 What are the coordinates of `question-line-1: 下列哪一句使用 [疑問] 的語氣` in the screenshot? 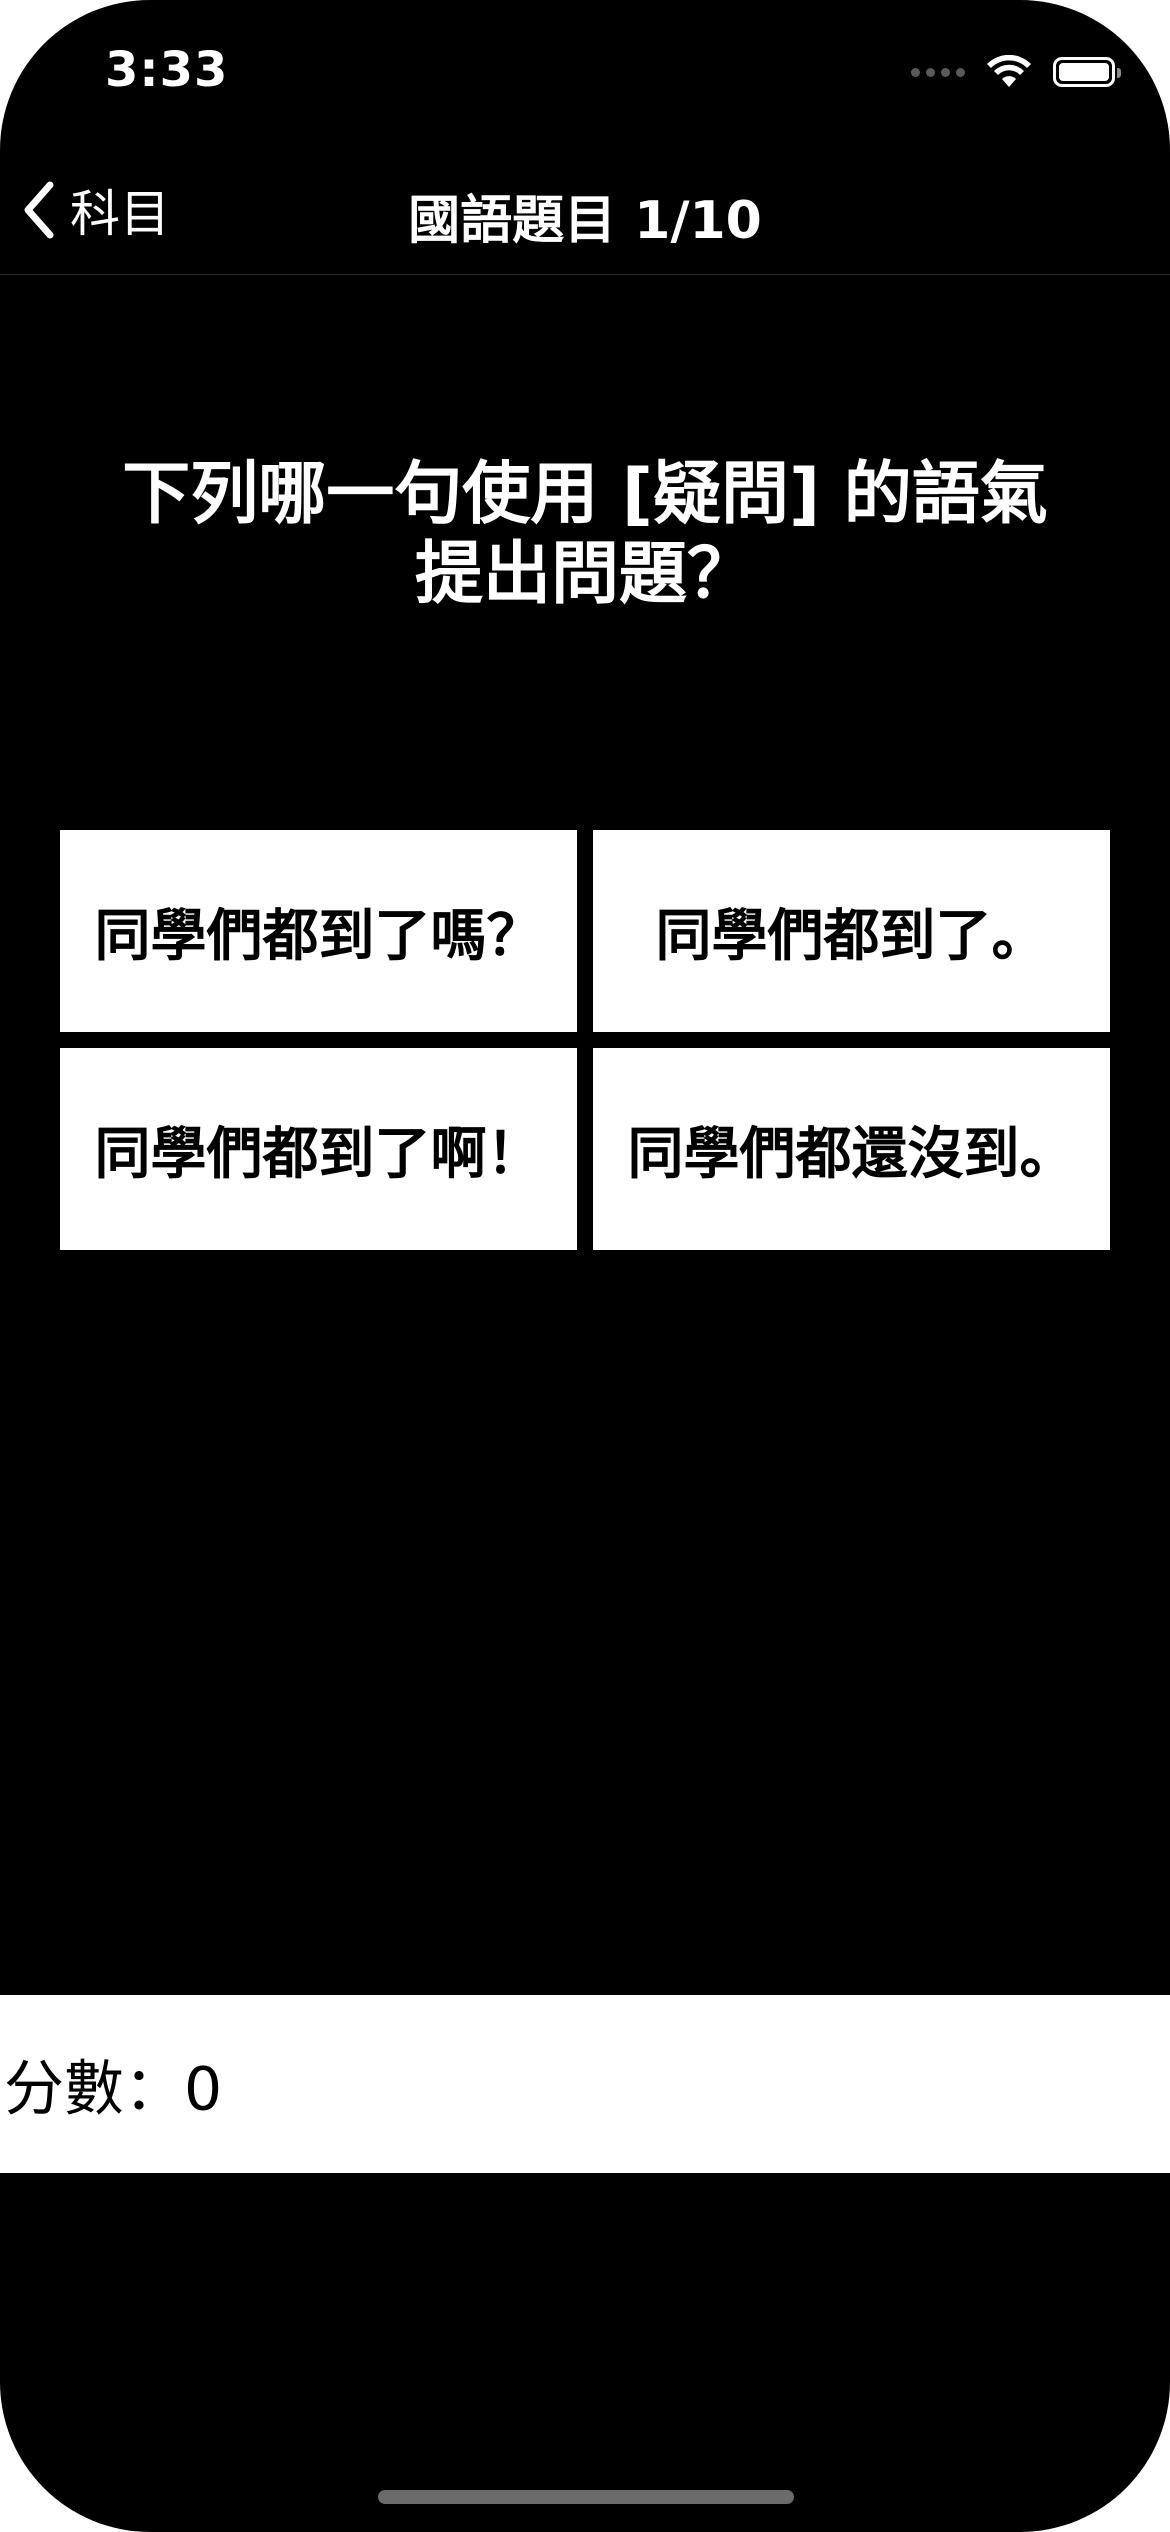 It's located at (585, 494).